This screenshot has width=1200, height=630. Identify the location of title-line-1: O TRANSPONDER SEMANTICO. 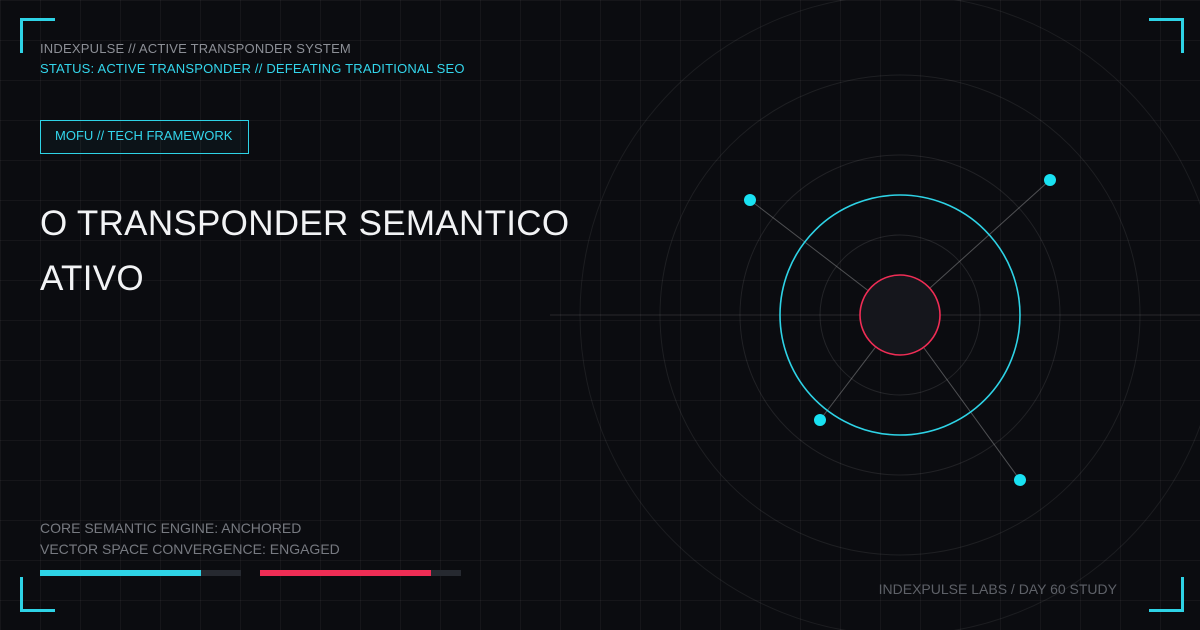
(305, 223).